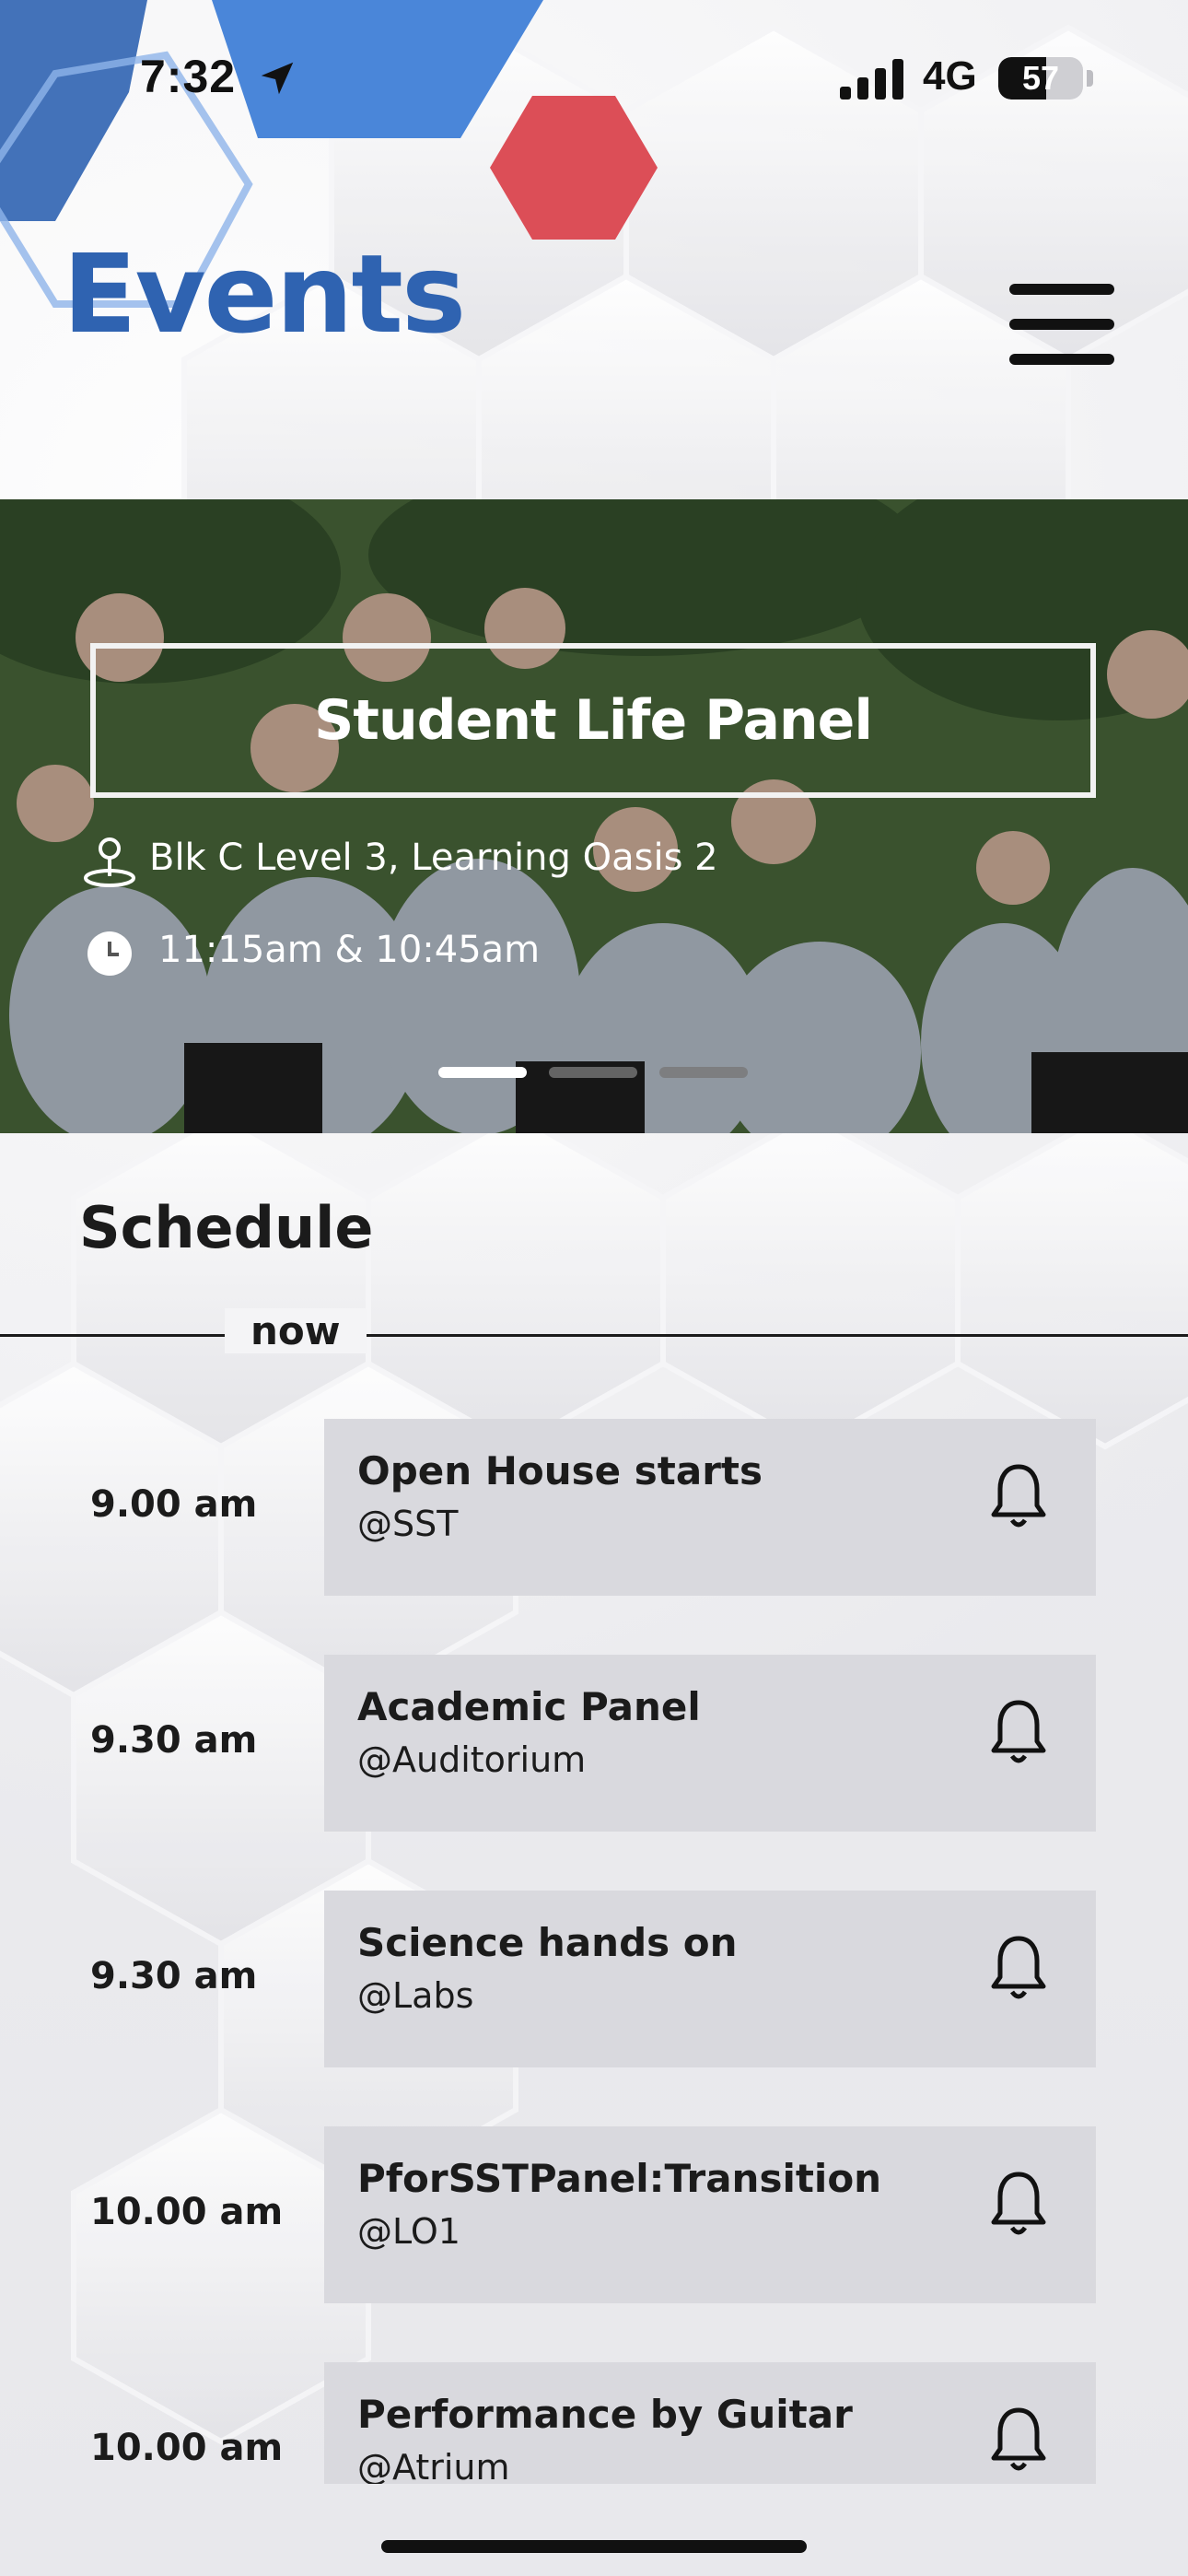  Describe the element at coordinates (415, 1995) in the screenshot. I see `event-venue: @Labs` at that location.